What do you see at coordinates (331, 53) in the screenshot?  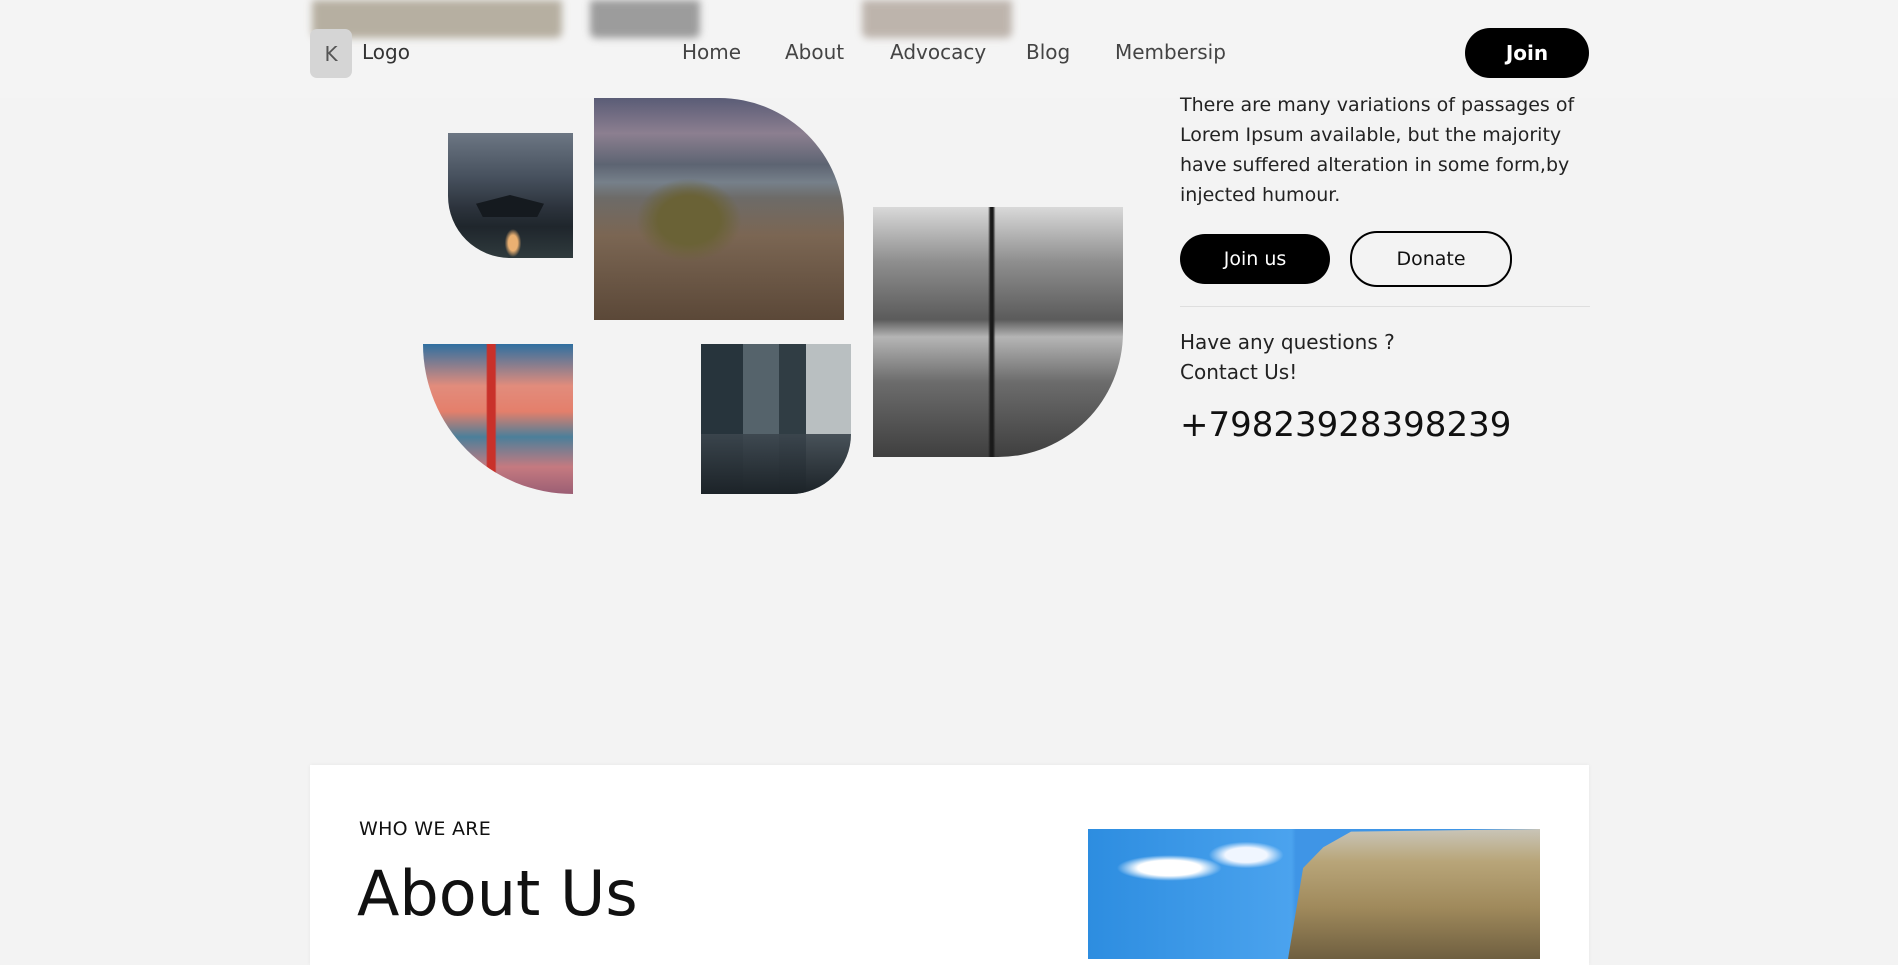 I see `logo-mark: K` at bounding box center [331, 53].